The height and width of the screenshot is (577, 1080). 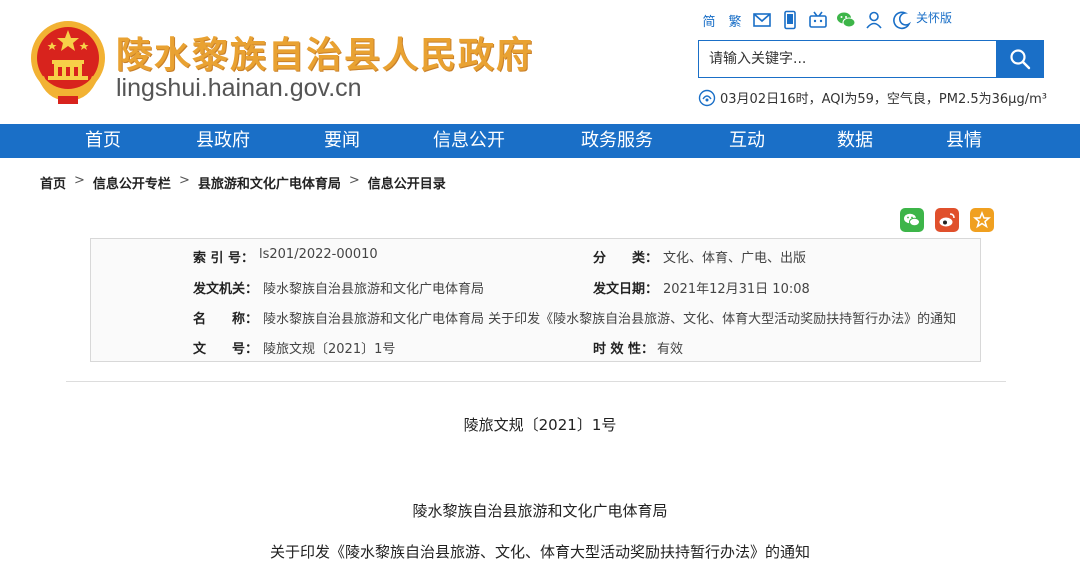 What do you see at coordinates (670, 349) in the screenshot?
I see `validity-value: 有效` at bounding box center [670, 349].